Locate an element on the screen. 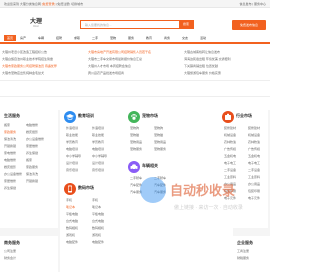  news-item: 大理州老旧小区改造工程招标公告 is located at coordinates (43, 52).